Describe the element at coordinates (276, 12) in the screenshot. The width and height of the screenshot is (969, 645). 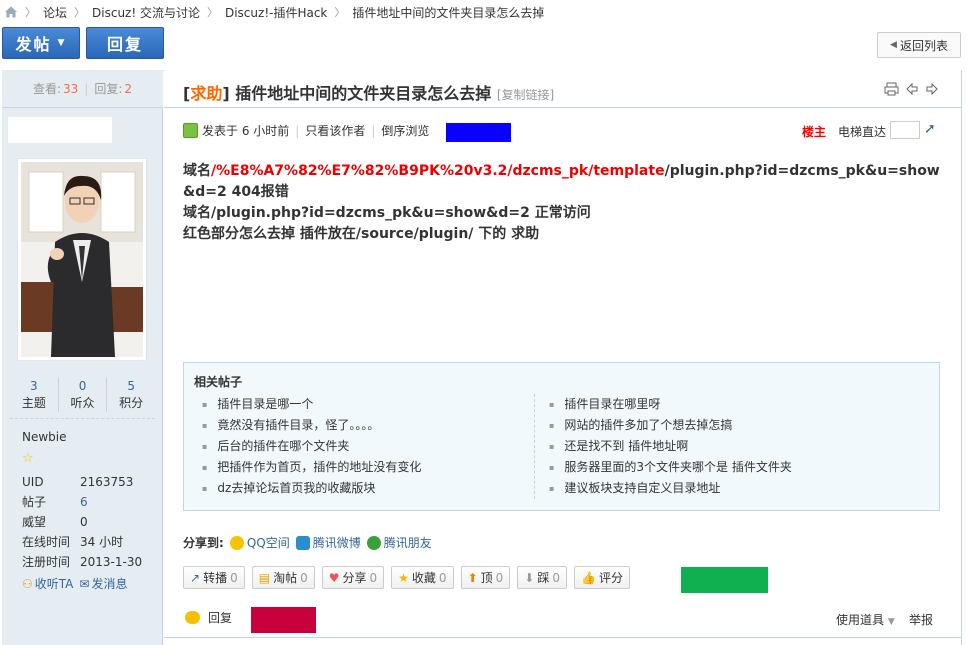
I see `breadcrumb-hack: Discuz!-插件Hack` at that location.